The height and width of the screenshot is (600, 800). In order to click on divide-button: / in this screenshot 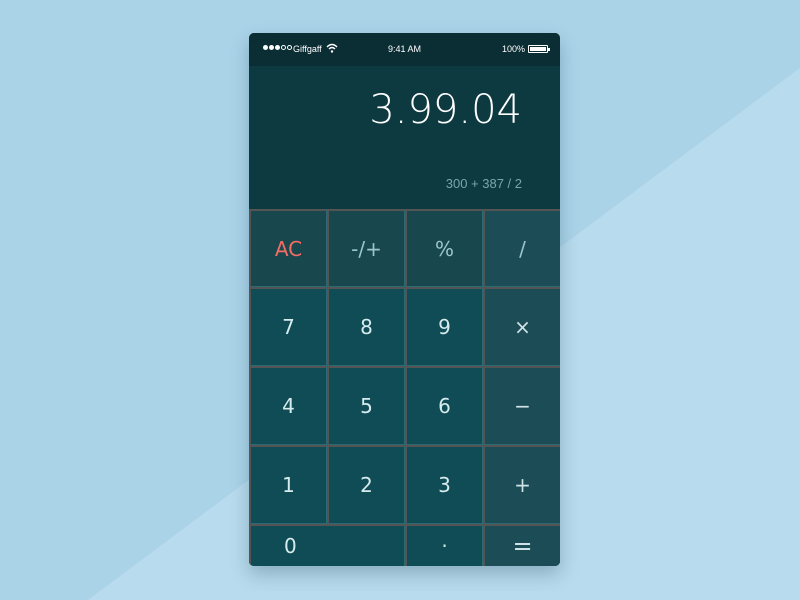, I will do `click(521, 248)`.